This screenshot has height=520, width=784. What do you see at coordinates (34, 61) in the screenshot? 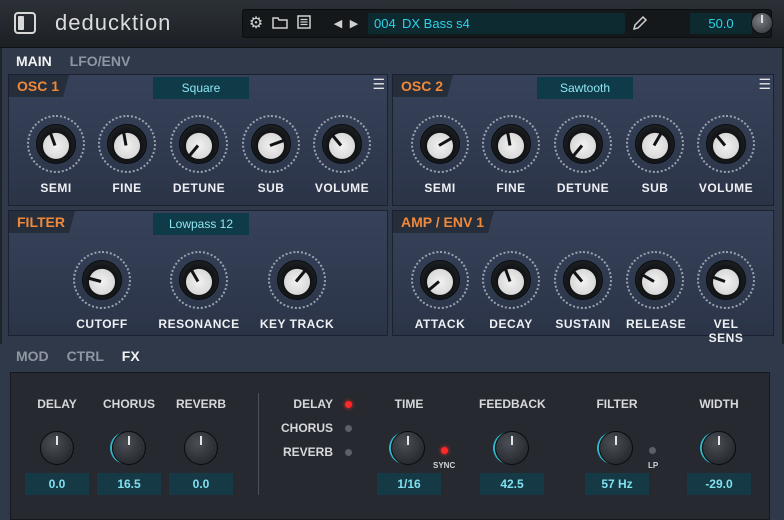
I see `tab-main: MAIN` at bounding box center [34, 61].